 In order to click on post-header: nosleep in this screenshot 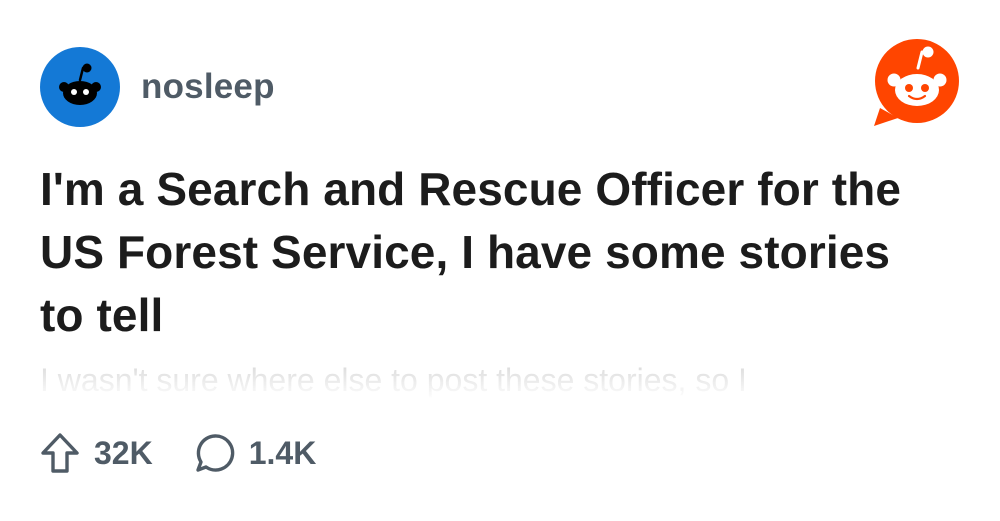, I will do `click(157, 87)`.